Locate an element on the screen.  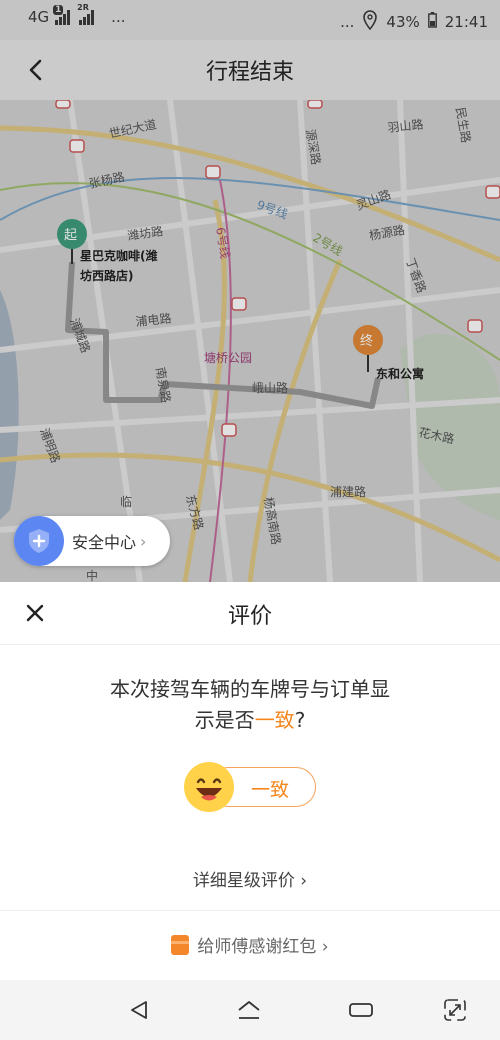
question-line2: 示是否一致? is located at coordinates (250, 720).